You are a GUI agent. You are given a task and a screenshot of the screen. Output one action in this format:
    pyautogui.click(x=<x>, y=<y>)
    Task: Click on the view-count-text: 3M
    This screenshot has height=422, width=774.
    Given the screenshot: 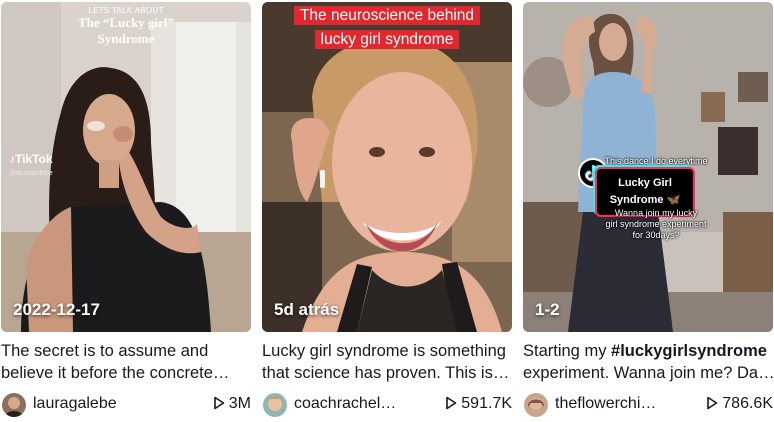 What is the action you would take?
    pyautogui.click(x=239, y=403)
    